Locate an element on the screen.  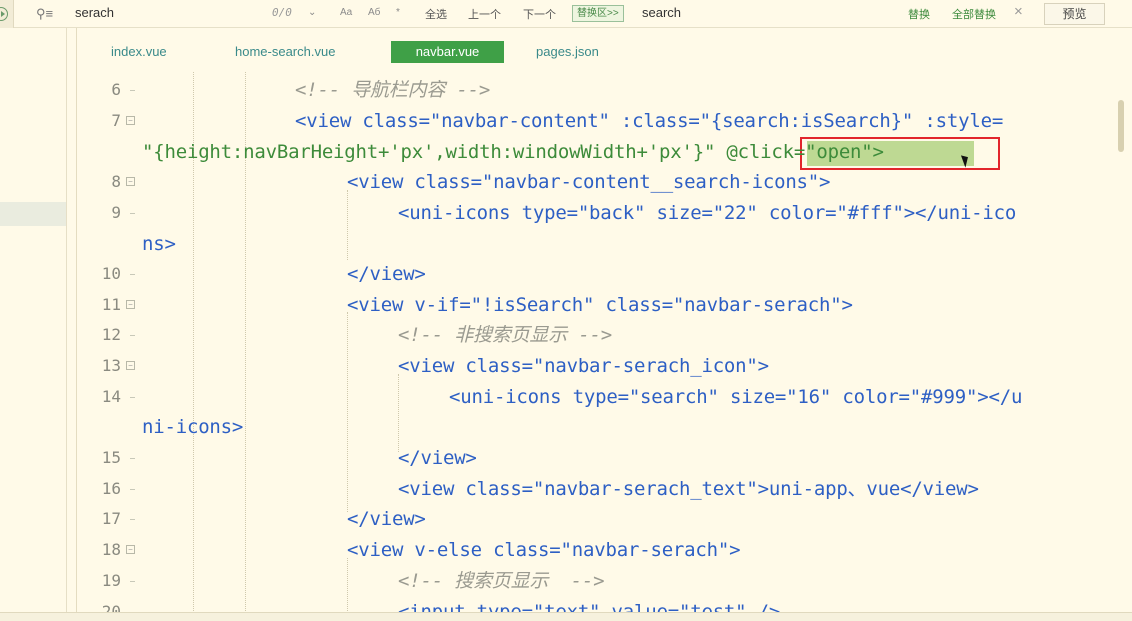
scrollbar-thumb is located at coordinates (1121, 126).